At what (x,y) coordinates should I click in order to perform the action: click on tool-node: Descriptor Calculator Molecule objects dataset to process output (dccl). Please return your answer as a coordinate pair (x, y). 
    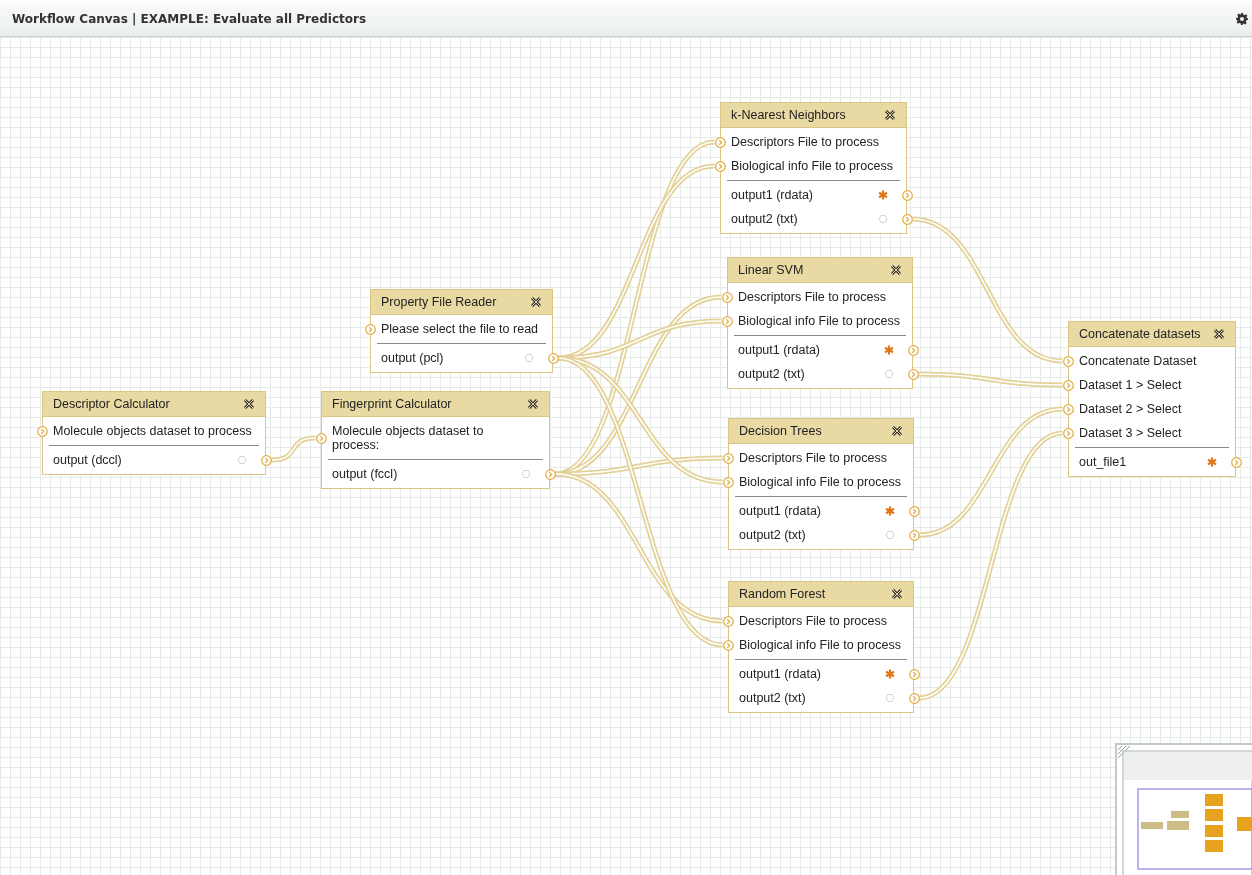
    Looking at the image, I should click on (154, 433).